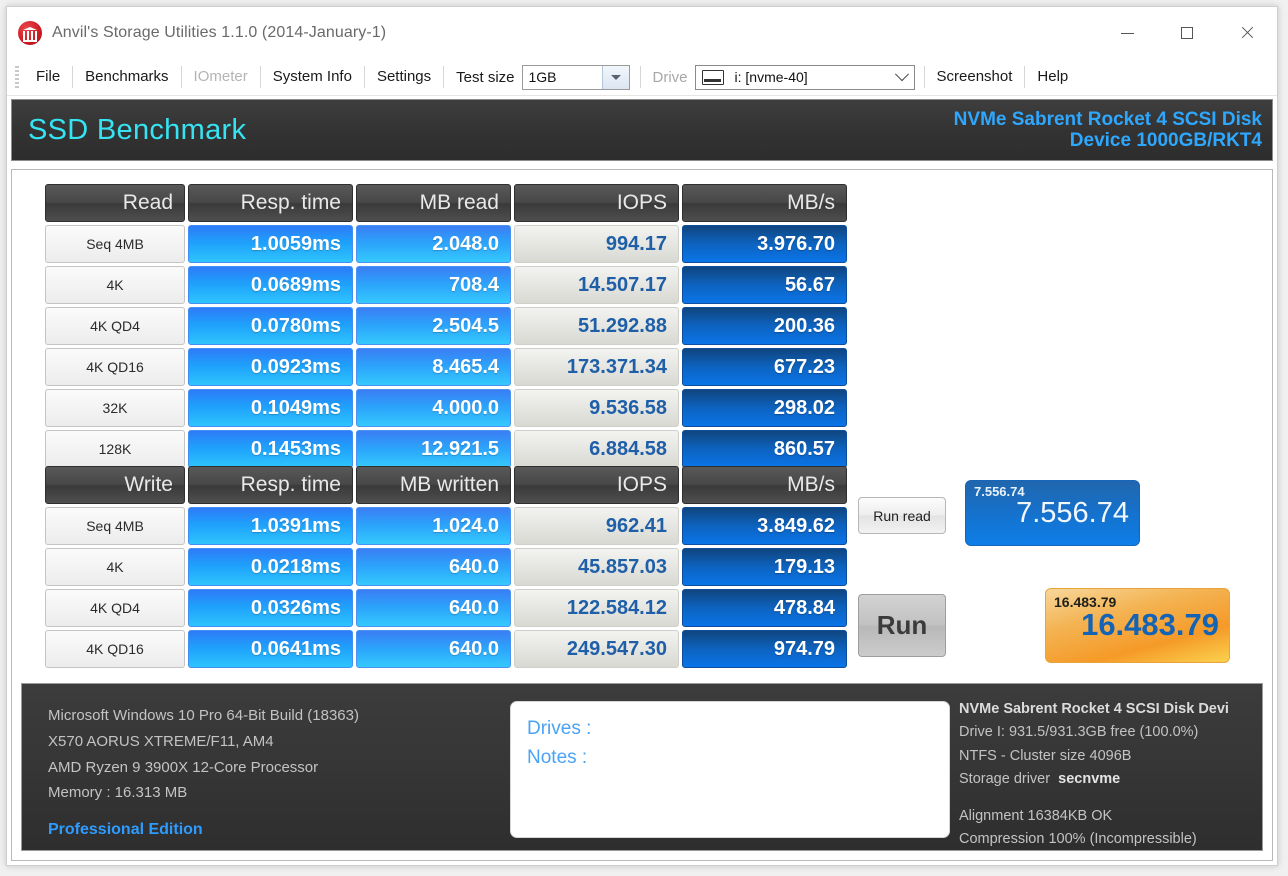 The width and height of the screenshot is (1288, 876). Describe the element at coordinates (115, 326) in the screenshot. I see `row-label: 4K QD4` at that location.